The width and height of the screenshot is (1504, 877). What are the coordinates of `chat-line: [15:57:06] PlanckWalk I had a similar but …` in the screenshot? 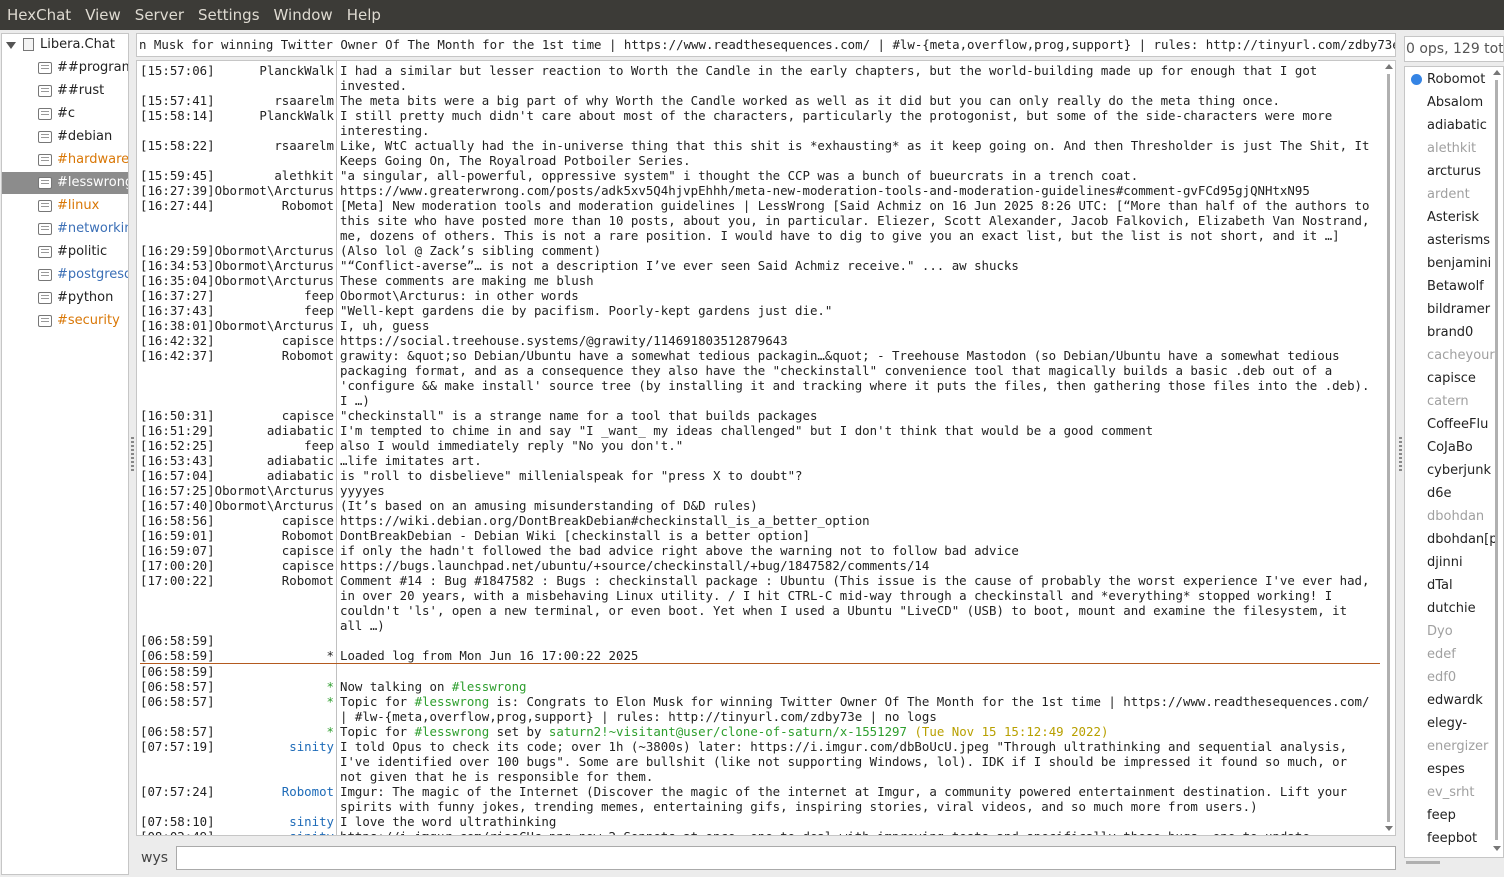 It's located at (758, 78).